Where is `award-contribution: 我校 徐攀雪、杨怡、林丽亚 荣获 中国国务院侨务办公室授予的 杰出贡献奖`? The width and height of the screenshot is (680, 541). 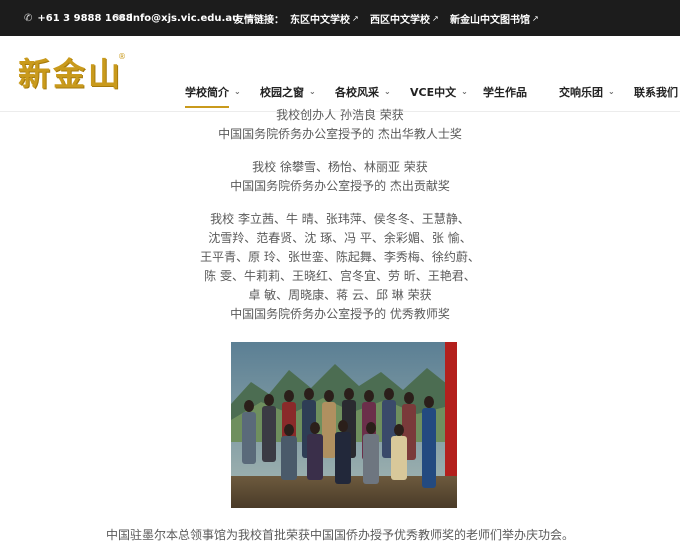 award-contribution: 我校 徐攀雪、杨怡、林丽亚 荣获 中国国务院侨务办公室授予的 杰出贡献奖 is located at coordinates (340, 176).